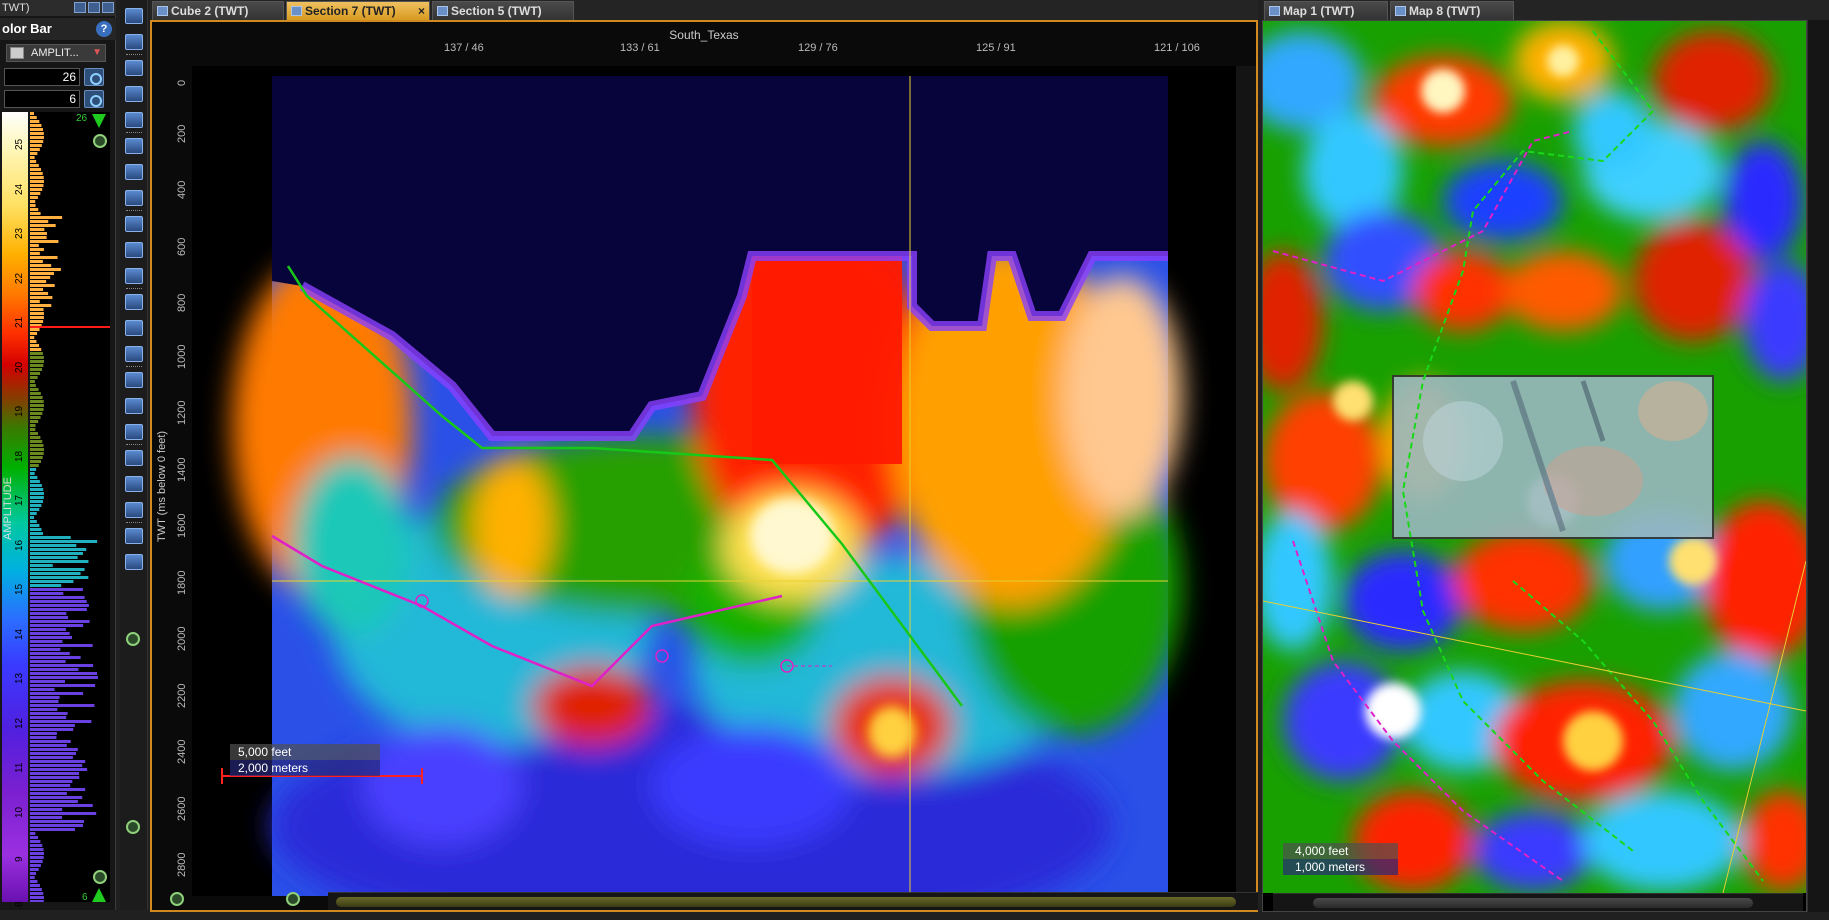  I want to click on min-handle, so click(99, 895).